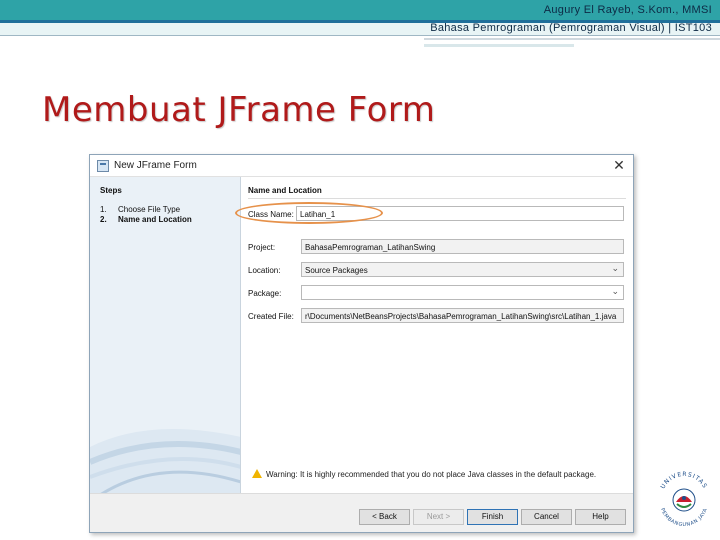 This screenshot has width=720, height=540. I want to click on step-item-name-and-location: 2. Name and Location, so click(146, 219).